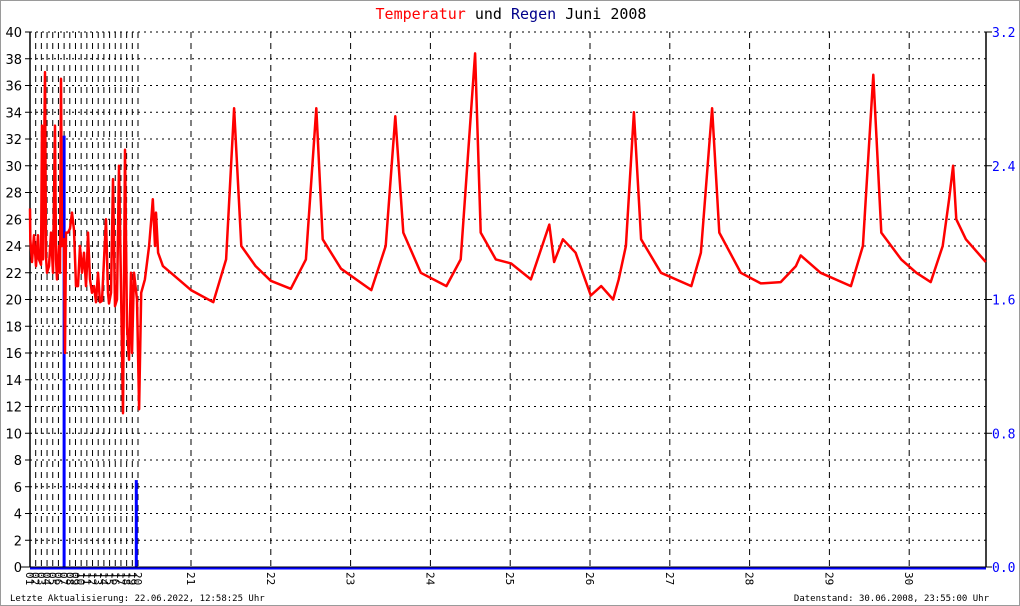  I want to click on y-tick-label: 12, so click(13, 408).